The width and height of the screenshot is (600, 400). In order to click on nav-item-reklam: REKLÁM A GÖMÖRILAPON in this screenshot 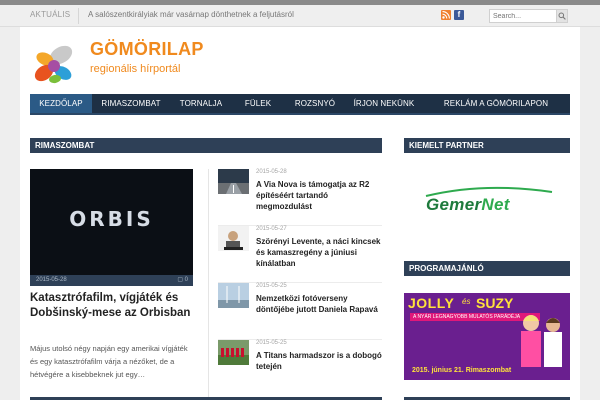, I will do `click(496, 103)`.